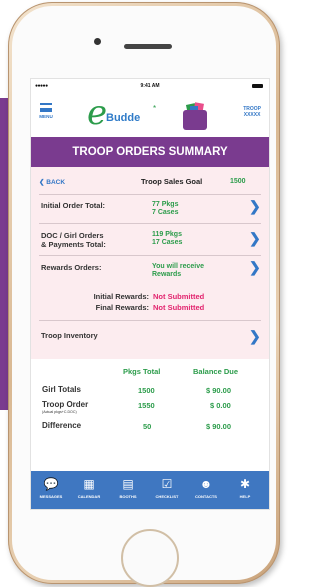 The image size is (320, 587). I want to click on row-label: DOC / Girl Orders, so click(72, 235).